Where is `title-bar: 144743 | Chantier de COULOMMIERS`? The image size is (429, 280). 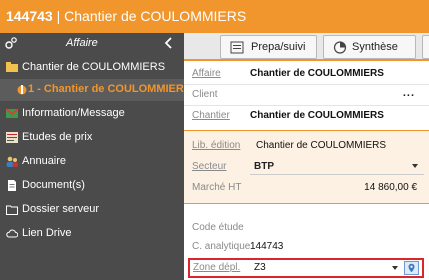
title-bar: 144743 | Chantier de COULOMMIERS is located at coordinates (214, 16).